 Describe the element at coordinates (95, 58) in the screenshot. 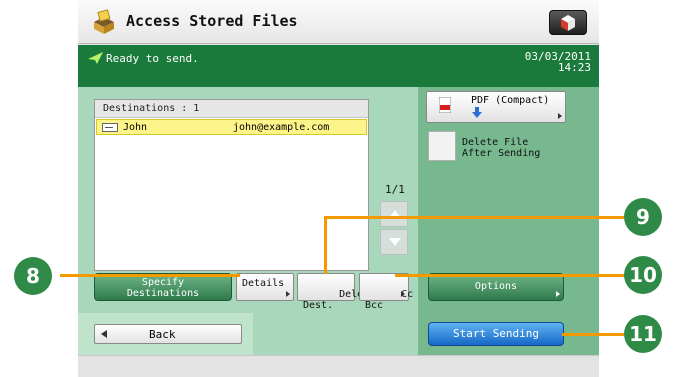

I see `send-arrow-icon` at that location.